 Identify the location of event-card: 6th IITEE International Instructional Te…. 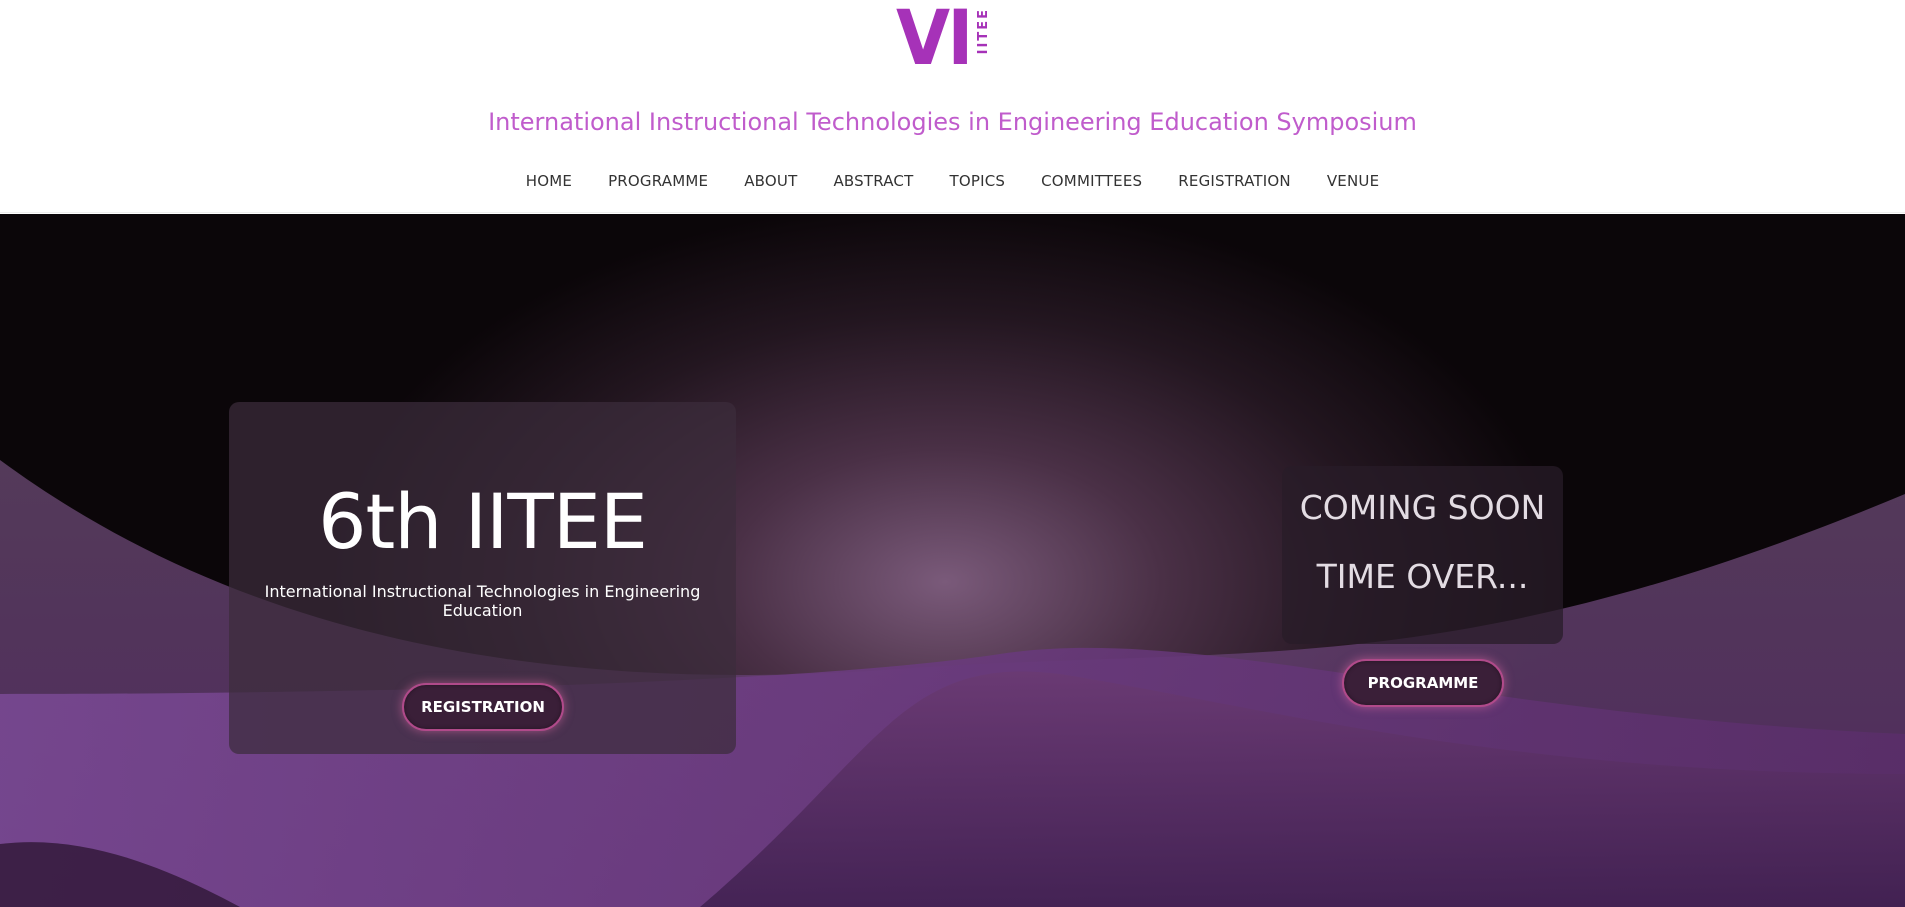
(482, 578).